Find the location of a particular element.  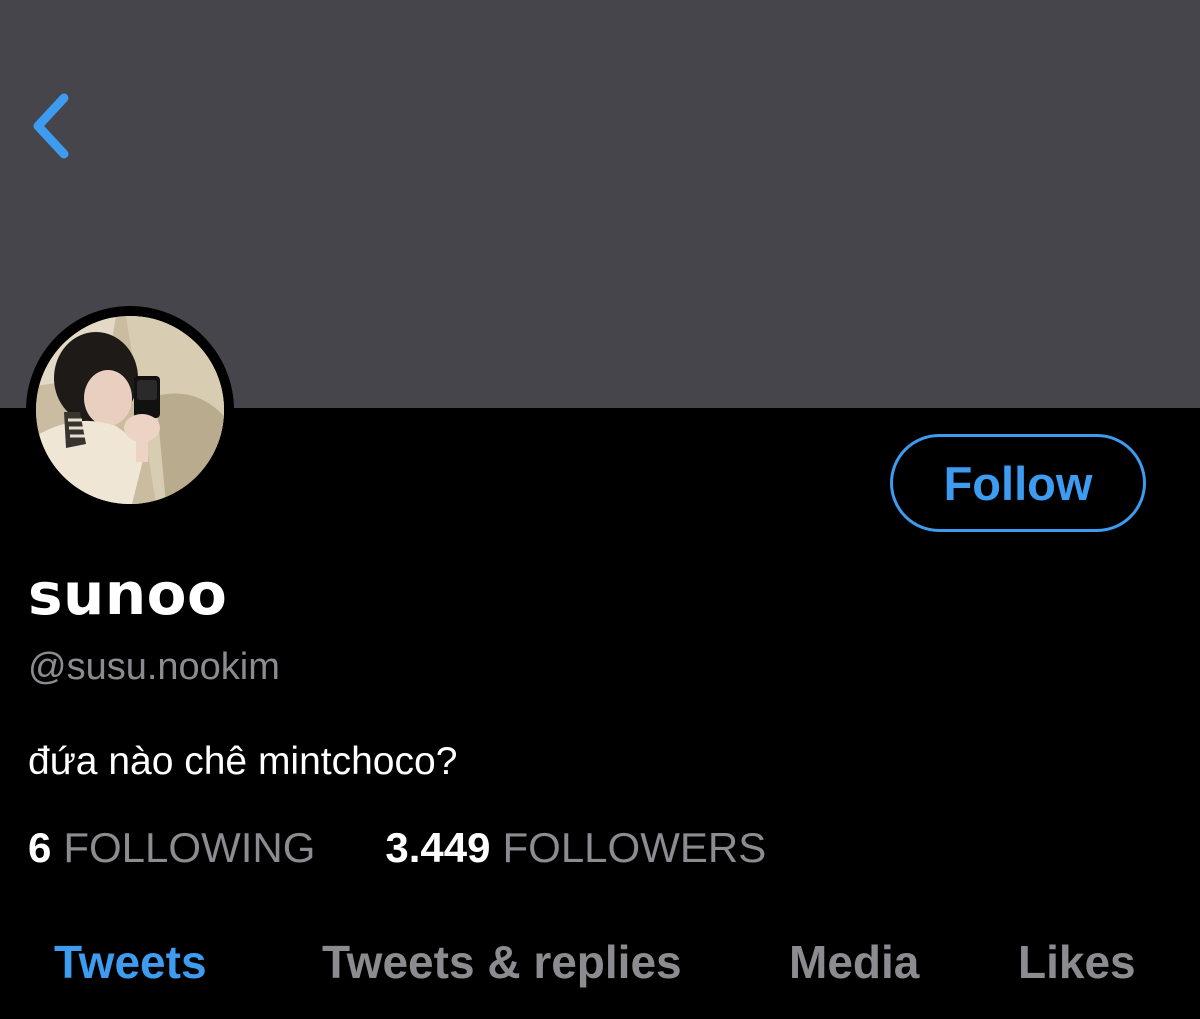

profile-tabs: Tweets Tweets & replies Media Likes is located at coordinates (600, 970).